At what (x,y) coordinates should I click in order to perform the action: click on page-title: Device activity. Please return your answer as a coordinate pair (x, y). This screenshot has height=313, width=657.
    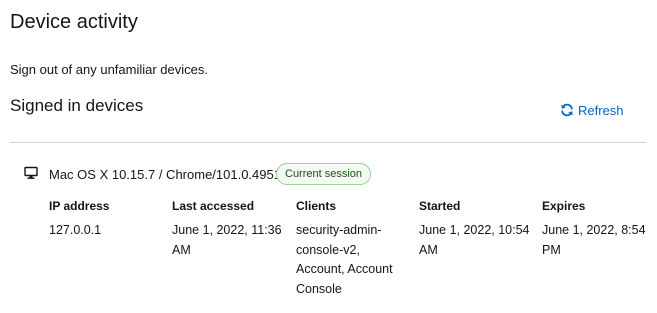
    Looking at the image, I should click on (74, 22).